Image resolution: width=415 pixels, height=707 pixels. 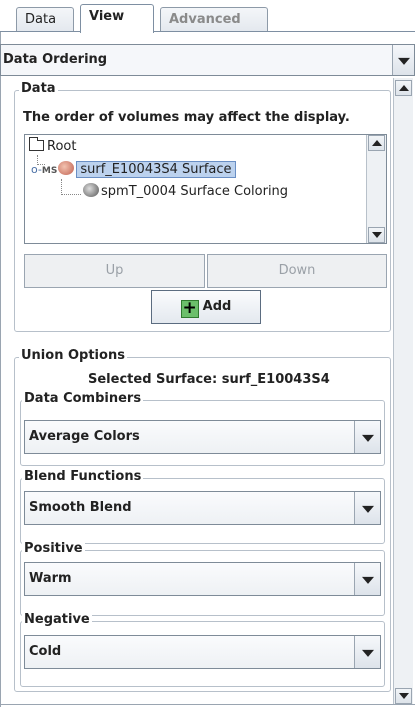 I want to click on tree-scroll-up-button, so click(x=376, y=143).